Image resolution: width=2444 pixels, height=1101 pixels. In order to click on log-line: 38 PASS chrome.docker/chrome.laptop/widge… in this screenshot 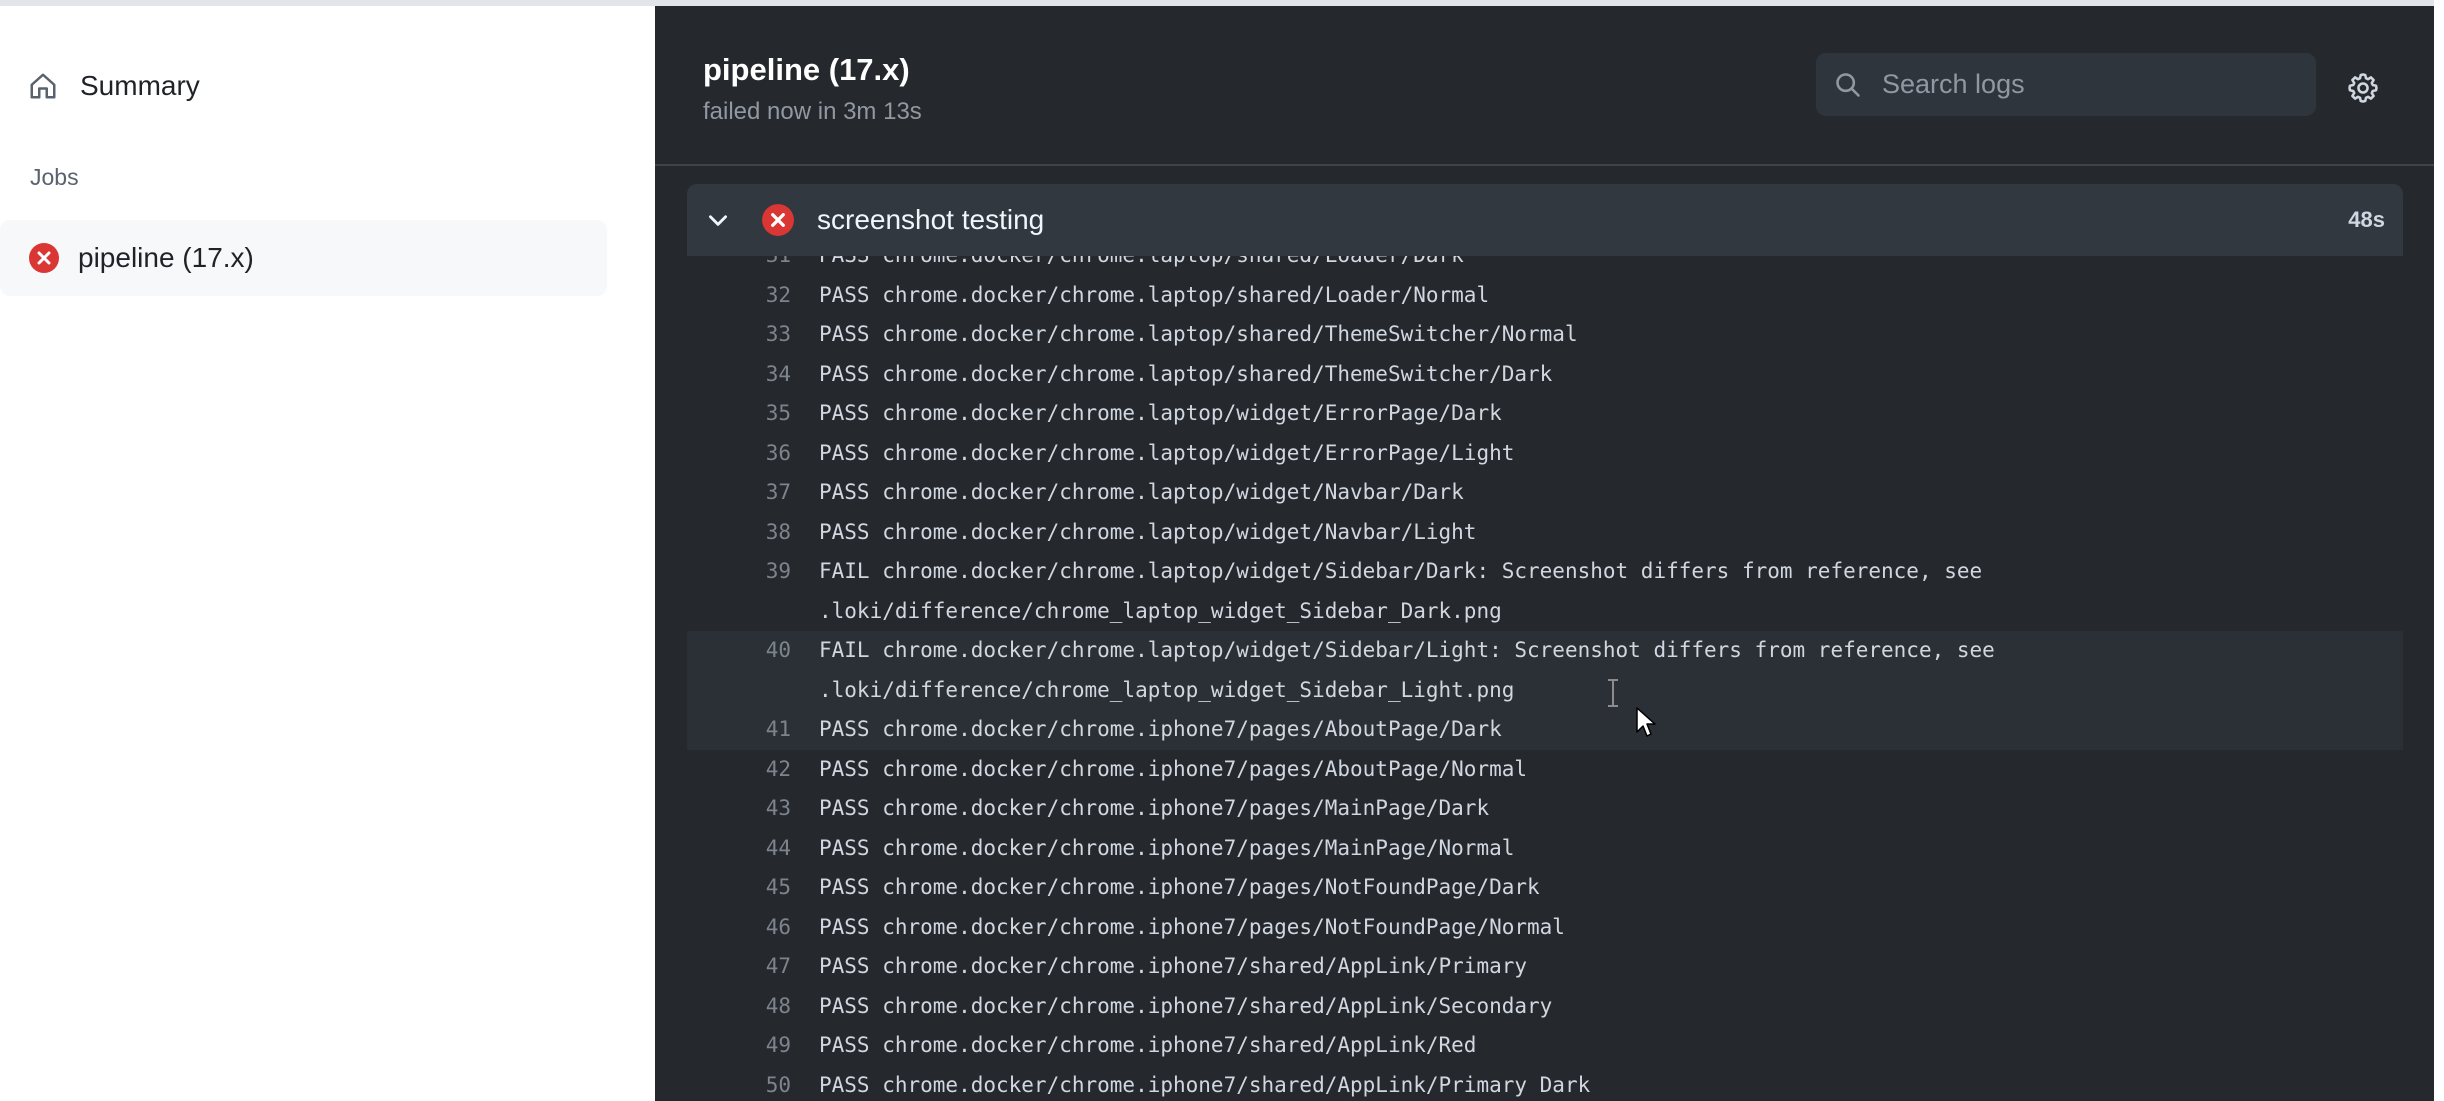, I will do `click(1545, 533)`.